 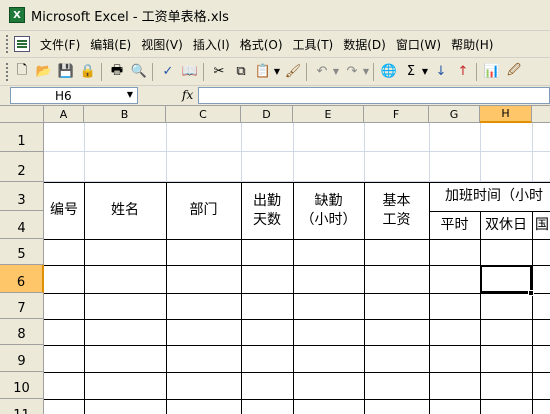 I want to click on row-header-11: 11, so click(x=22, y=406).